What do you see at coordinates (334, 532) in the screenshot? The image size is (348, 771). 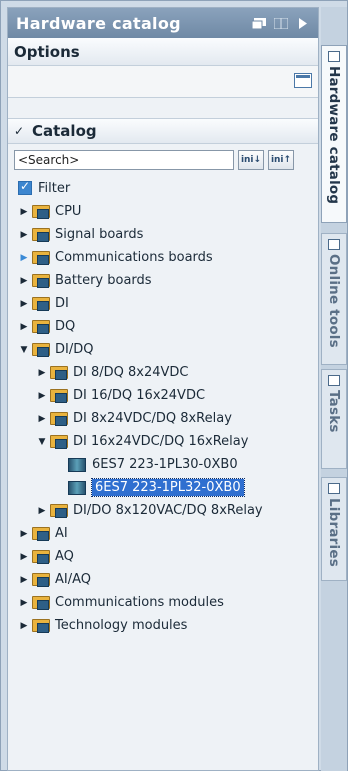 I see `tab-label: Libraries` at bounding box center [334, 532].